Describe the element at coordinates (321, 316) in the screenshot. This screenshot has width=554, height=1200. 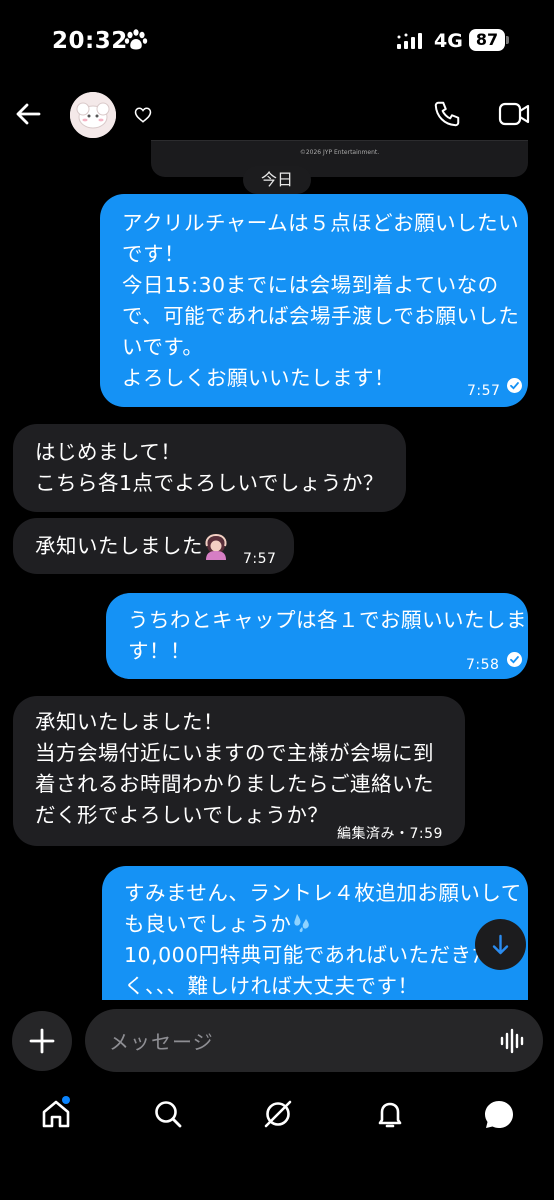
I see `message-line: で、可能であれば会場手渡しでお願いした` at that location.